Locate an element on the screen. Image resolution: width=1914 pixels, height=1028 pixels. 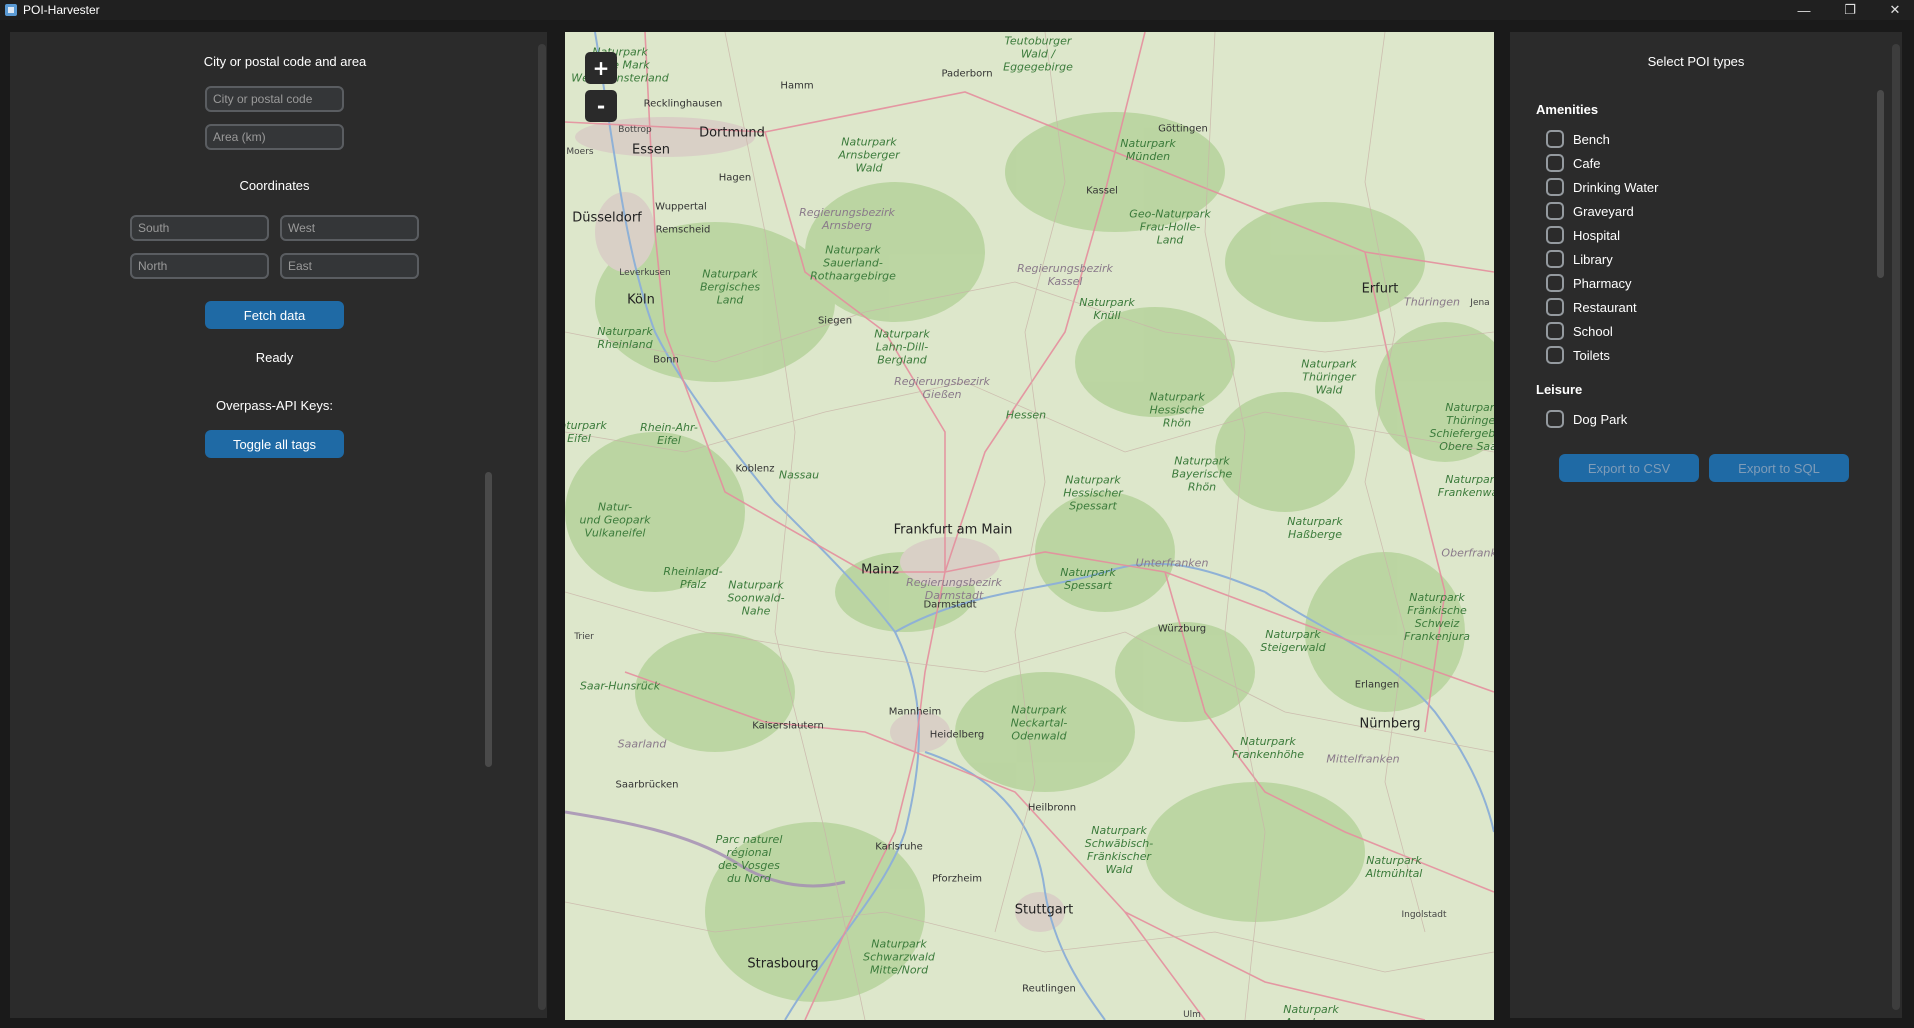
map-label-stuttgart: Stuttgart is located at coordinates (1044, 910).